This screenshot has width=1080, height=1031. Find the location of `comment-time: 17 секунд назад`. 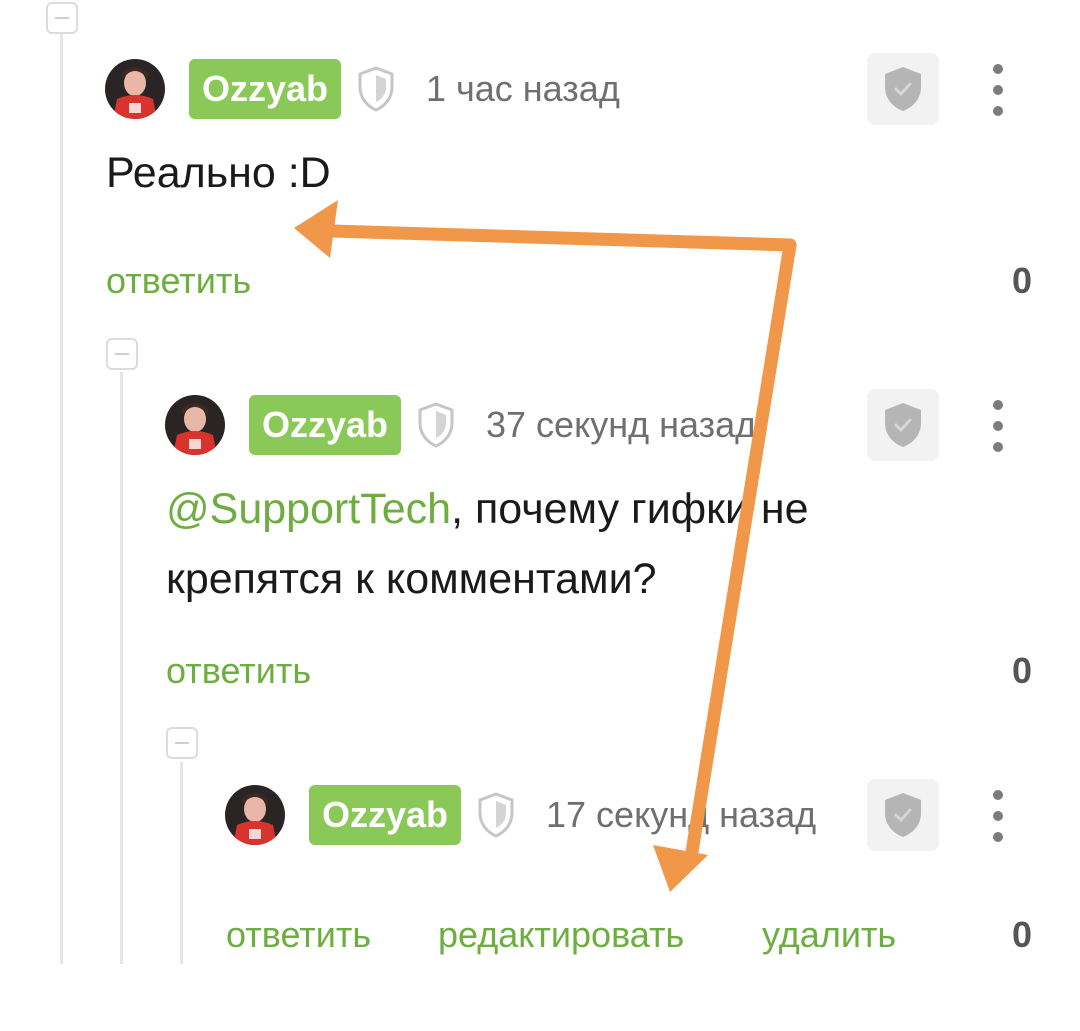

comment-time: 17 секунд назад is located at coordinates (681, 814).